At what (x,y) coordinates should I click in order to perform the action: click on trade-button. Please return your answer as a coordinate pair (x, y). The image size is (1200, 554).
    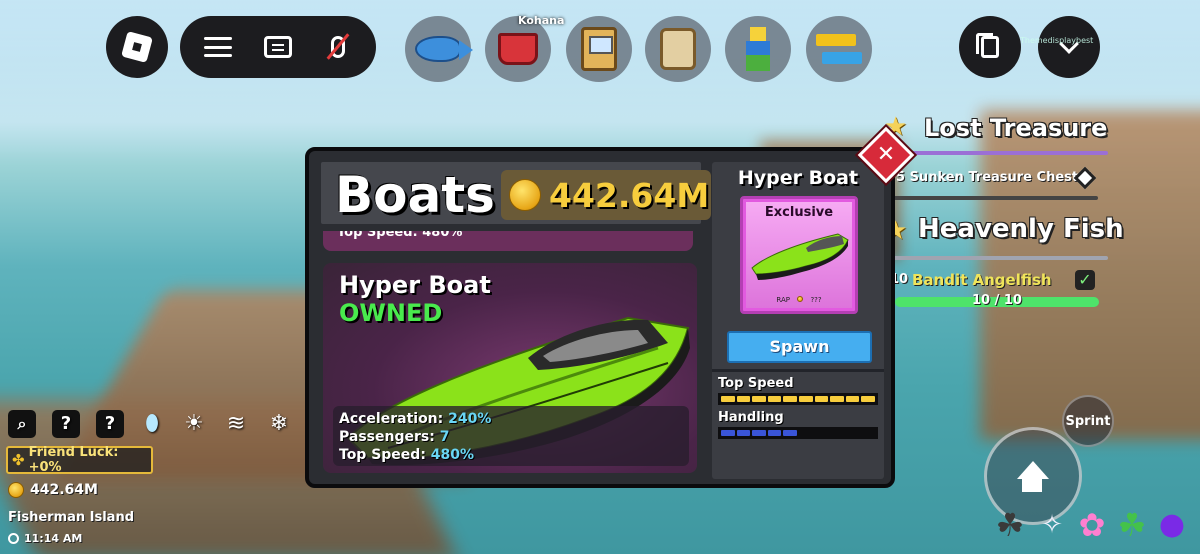
    Looking at the image, I should click on (839, 49).